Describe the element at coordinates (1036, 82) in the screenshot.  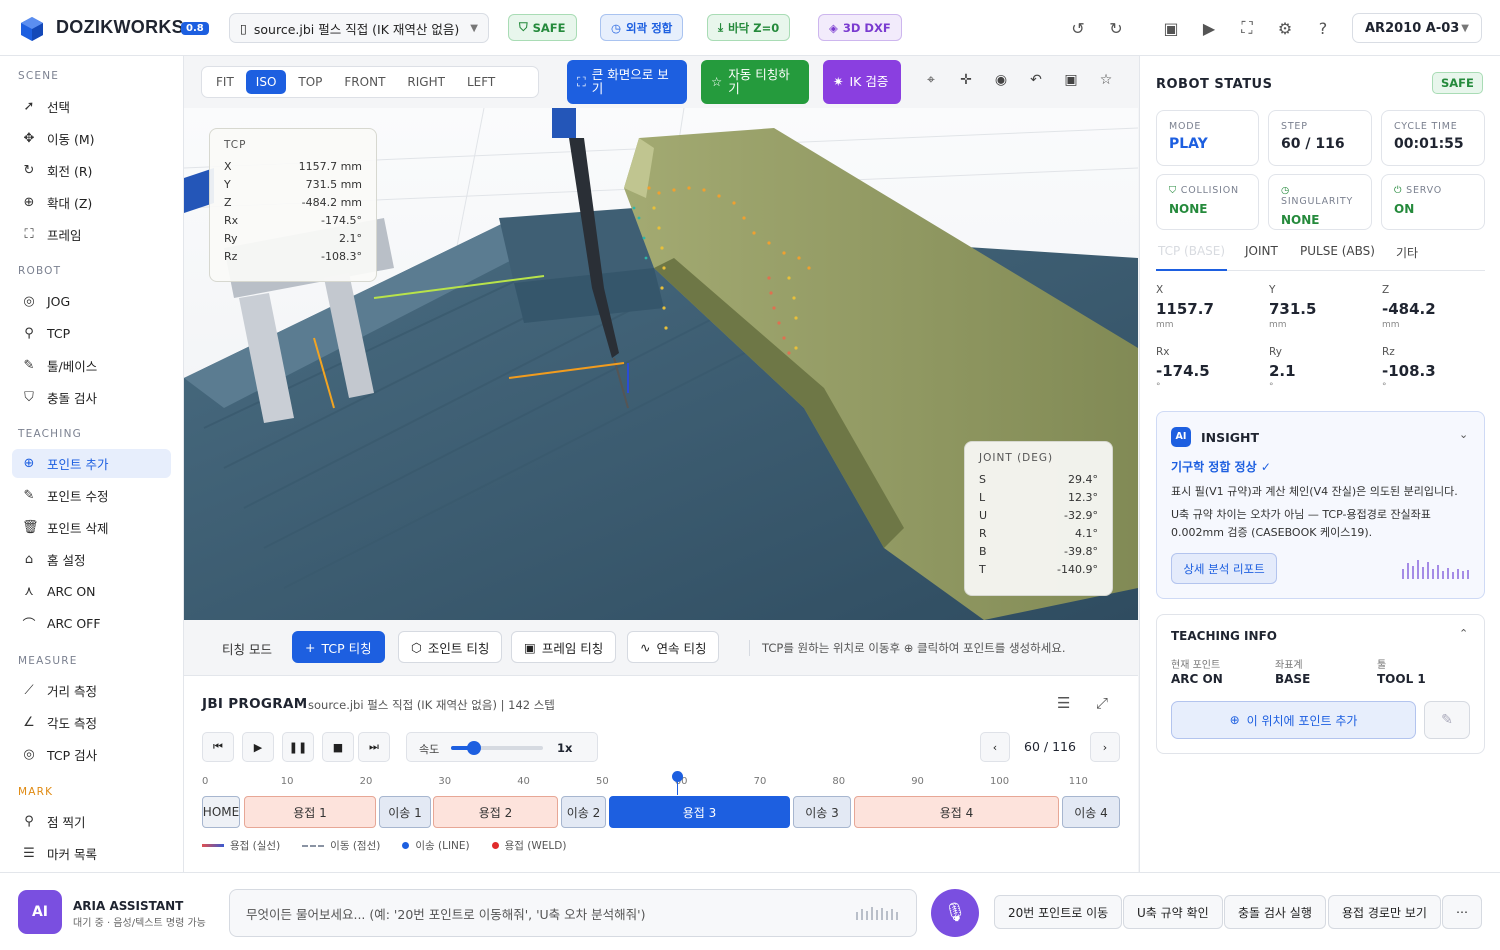
I see `reset-view-icon: ↶` at that location.